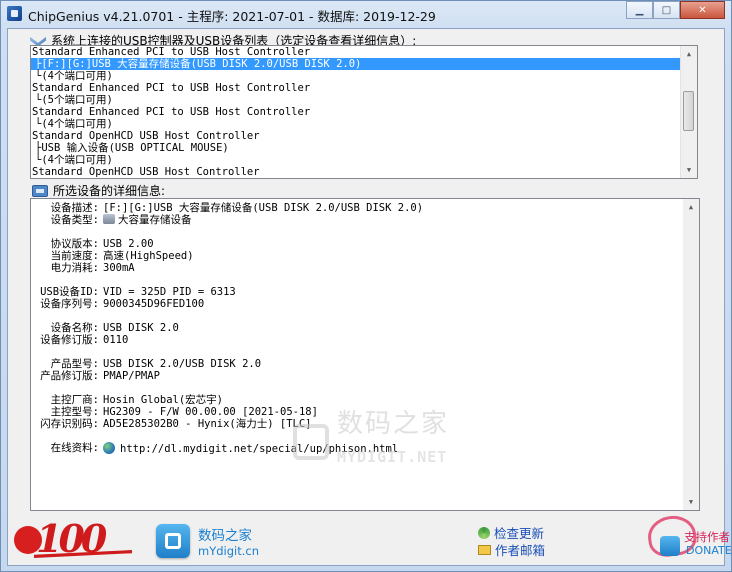  I want to click on scroll-up-button: ▲, so click(689, 54).